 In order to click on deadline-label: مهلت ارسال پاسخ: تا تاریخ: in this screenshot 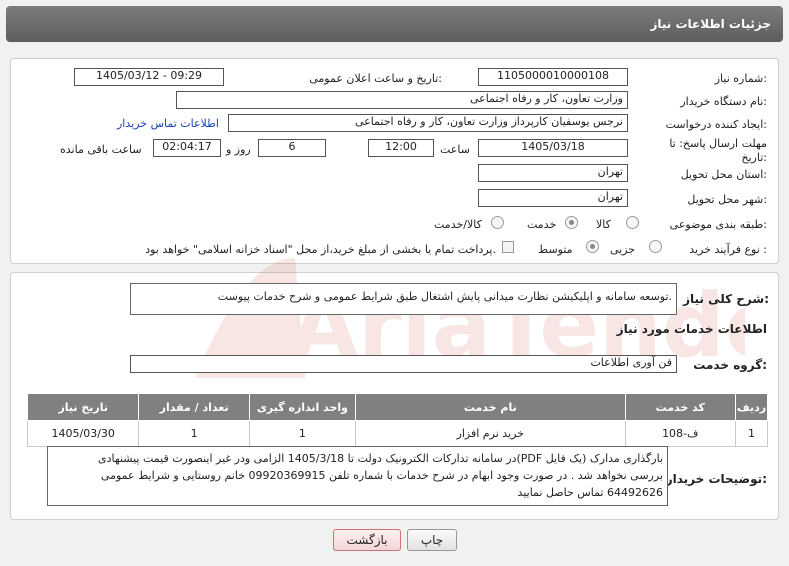, I will do `click(718, 150)`.